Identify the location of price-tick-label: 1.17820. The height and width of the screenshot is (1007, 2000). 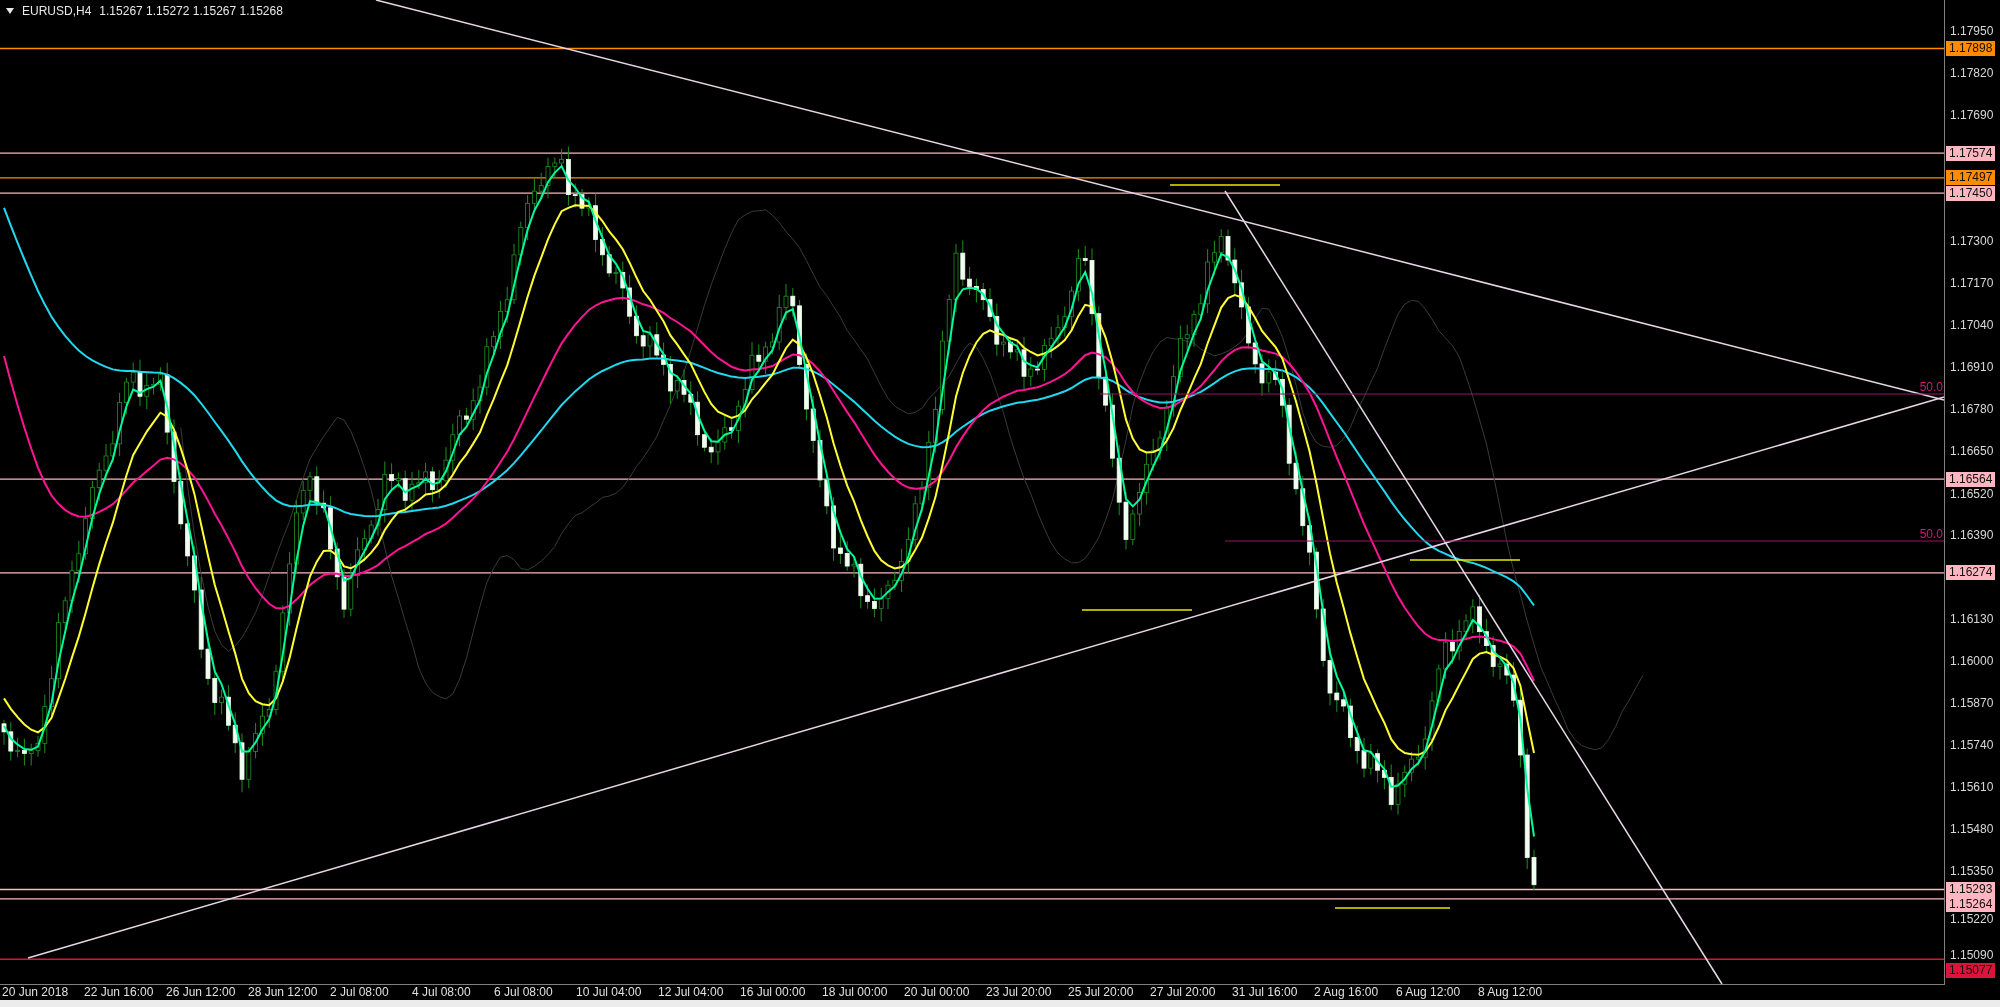
(1972, 74).